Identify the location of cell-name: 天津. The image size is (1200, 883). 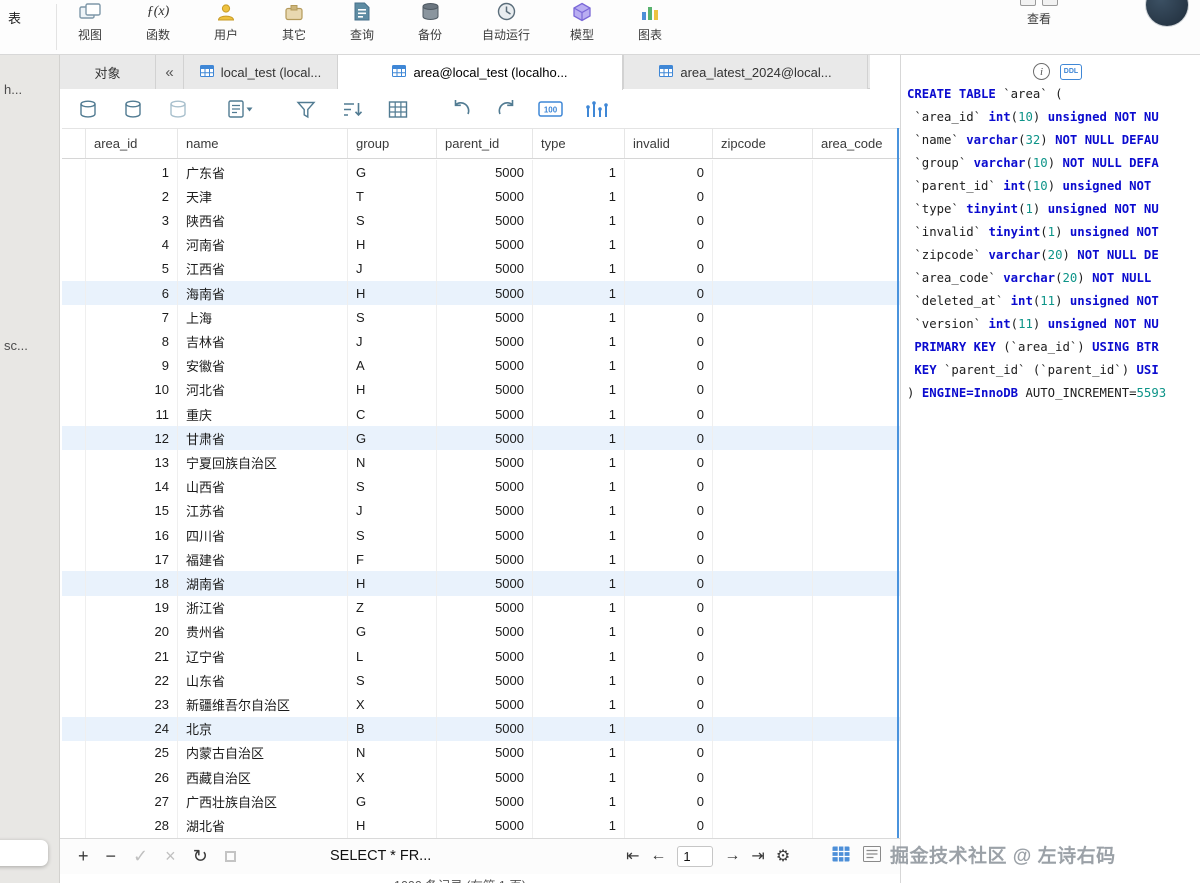
(263, 196).